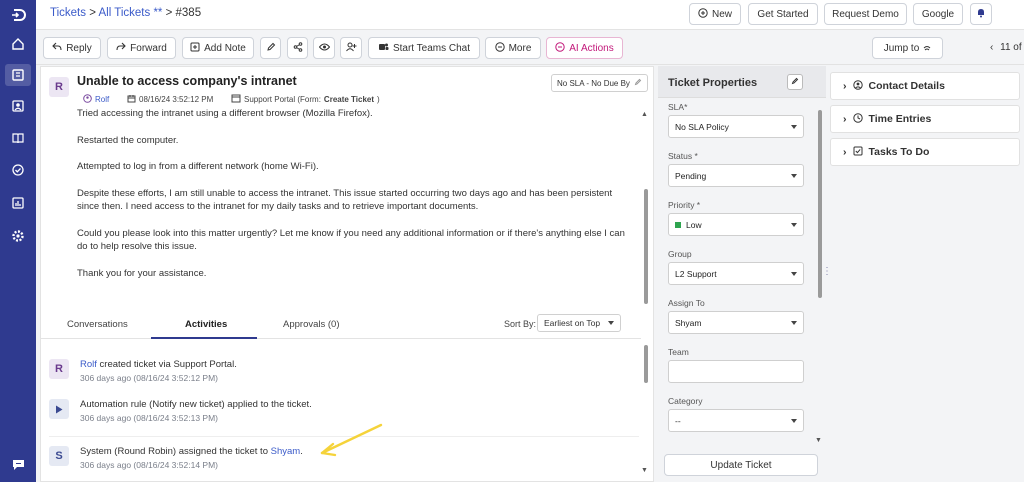  I want to click on description-scrollbar, so click(646, 246).